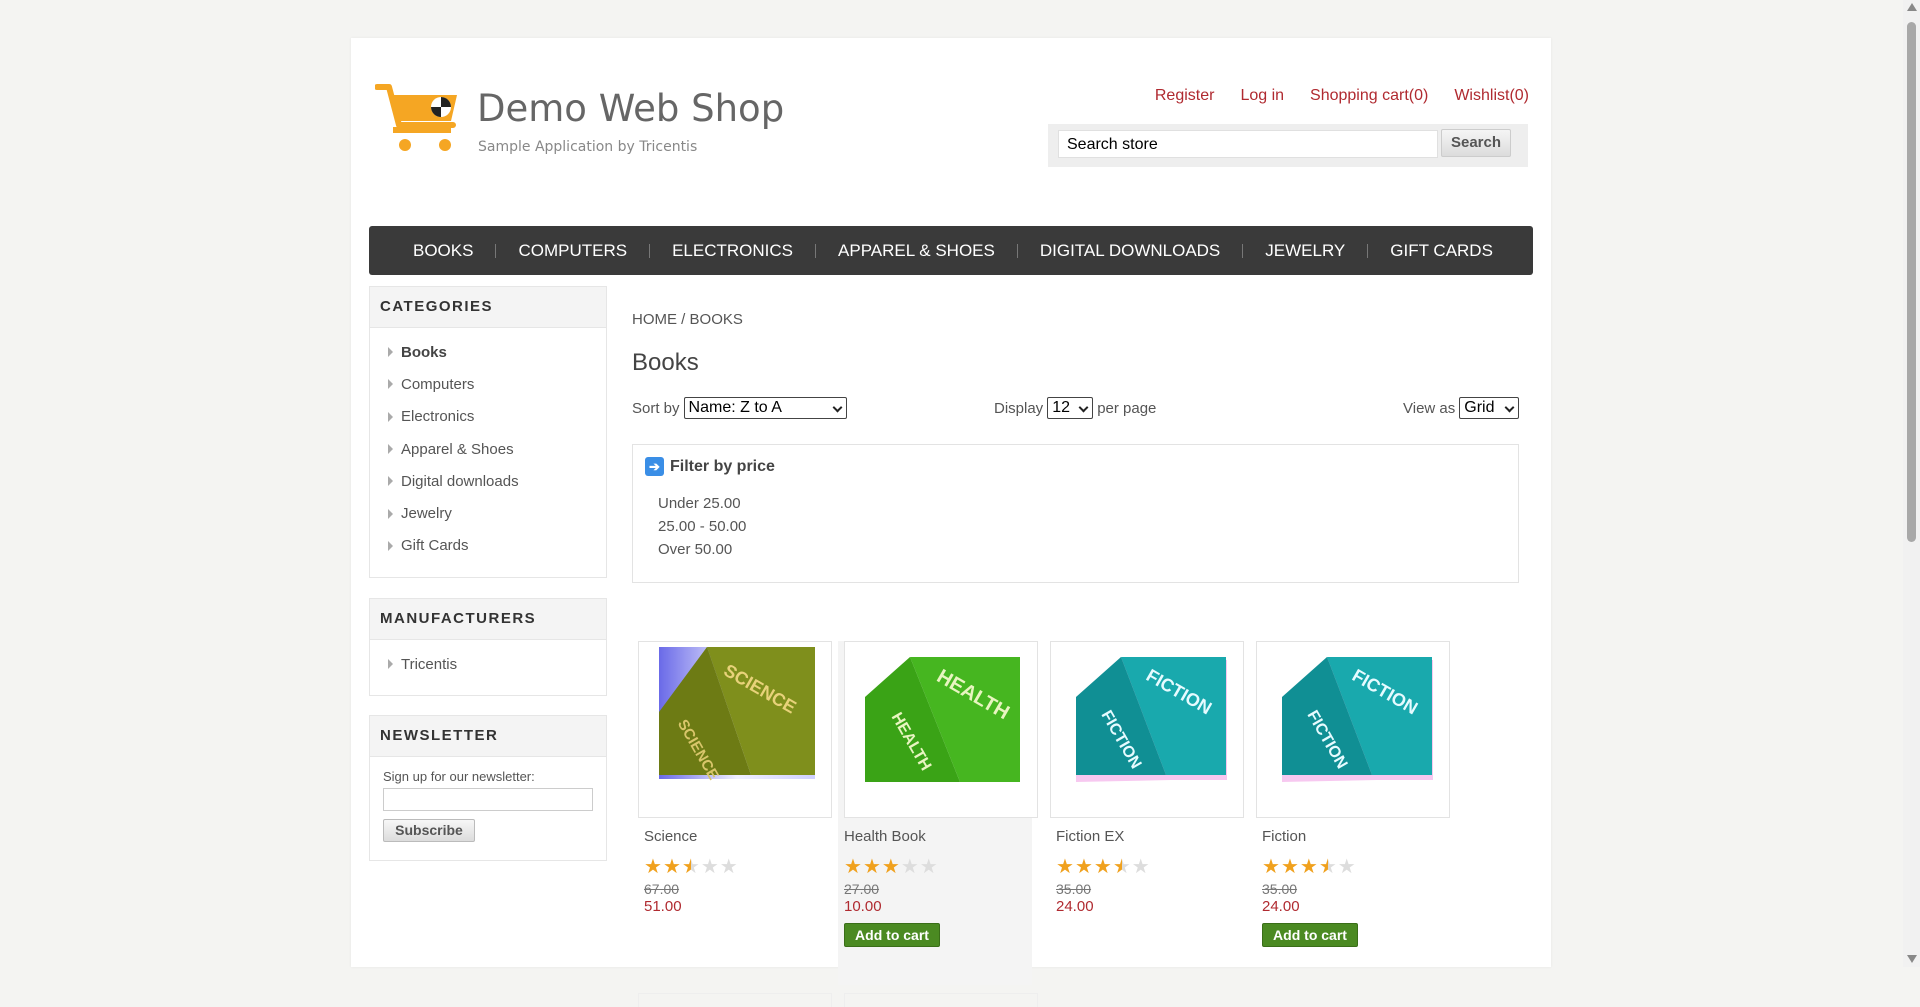 This screenshot has width=1920, height=1007. Describe the element at coordinates (1356, 836) in the screenshot. I see `product-title: Fiction` at that location.